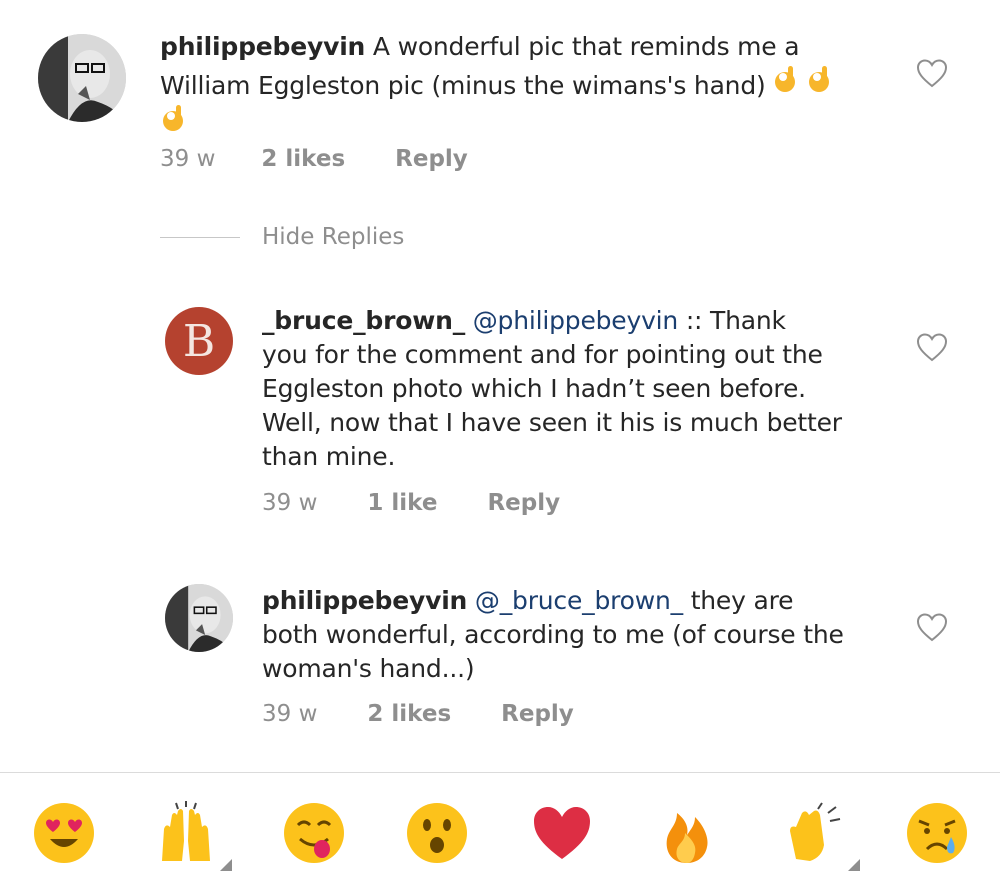  What do you see at coordinates (329, 456) in the screenshot?
I see `comment-text: than mine.` at bounding box center [329, 456].